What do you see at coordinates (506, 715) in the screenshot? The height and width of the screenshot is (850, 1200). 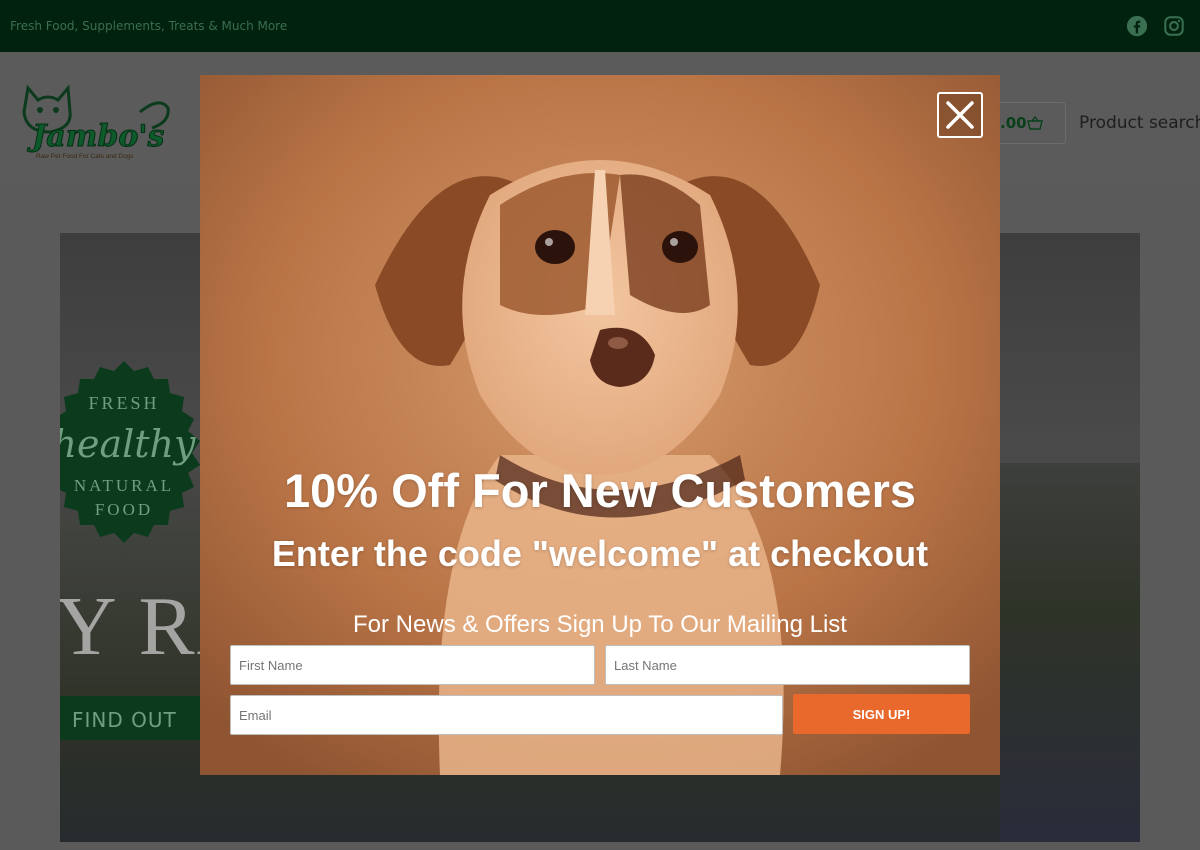 I see `email-field` at bounding box center [506, 715].